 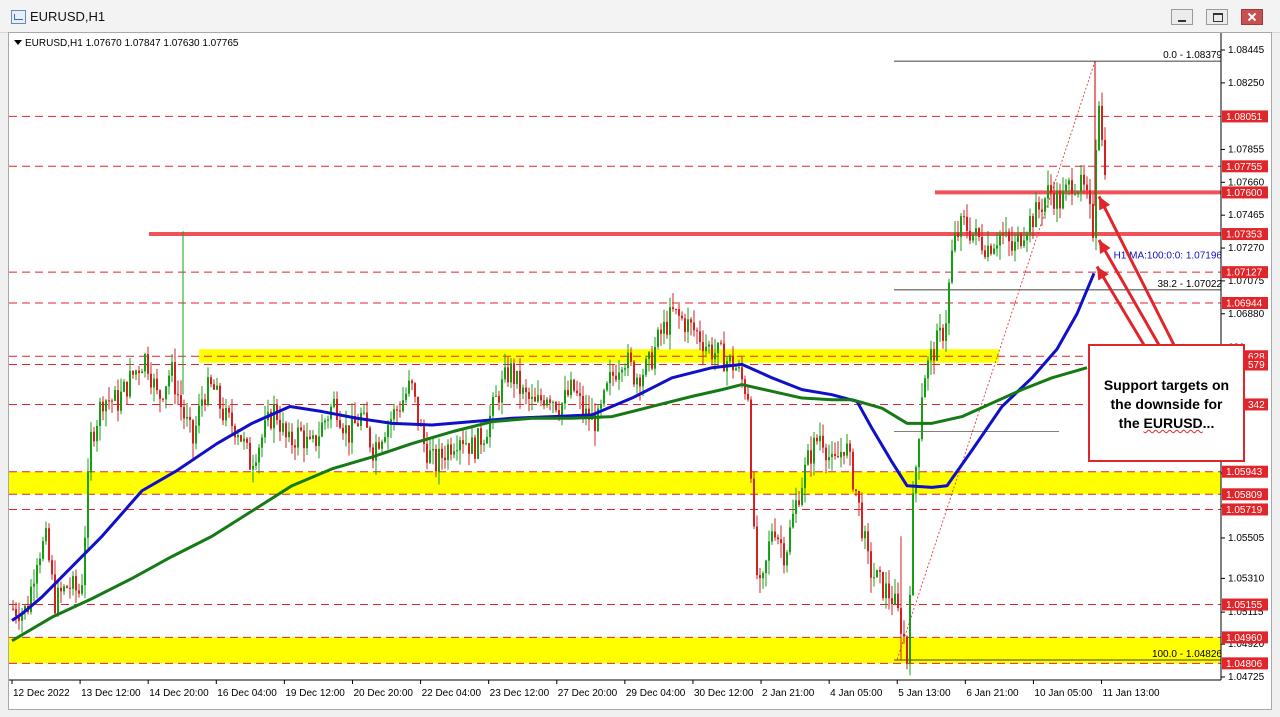 What do you see at coordinates (1217, 17) in the screenshot?
I see `maximize-button` at bounding box center [1217, 17].